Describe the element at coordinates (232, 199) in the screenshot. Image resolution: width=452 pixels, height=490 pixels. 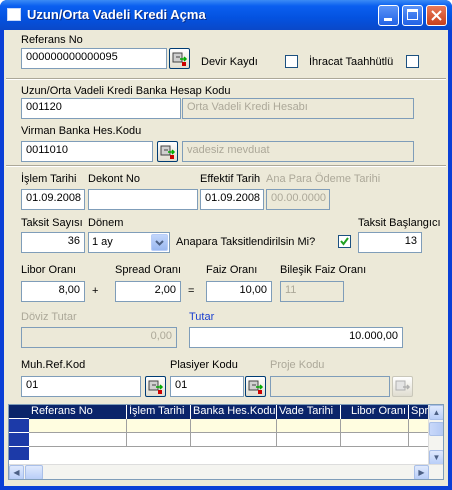
I see `effektif-input: 01.09.2008` at that location.